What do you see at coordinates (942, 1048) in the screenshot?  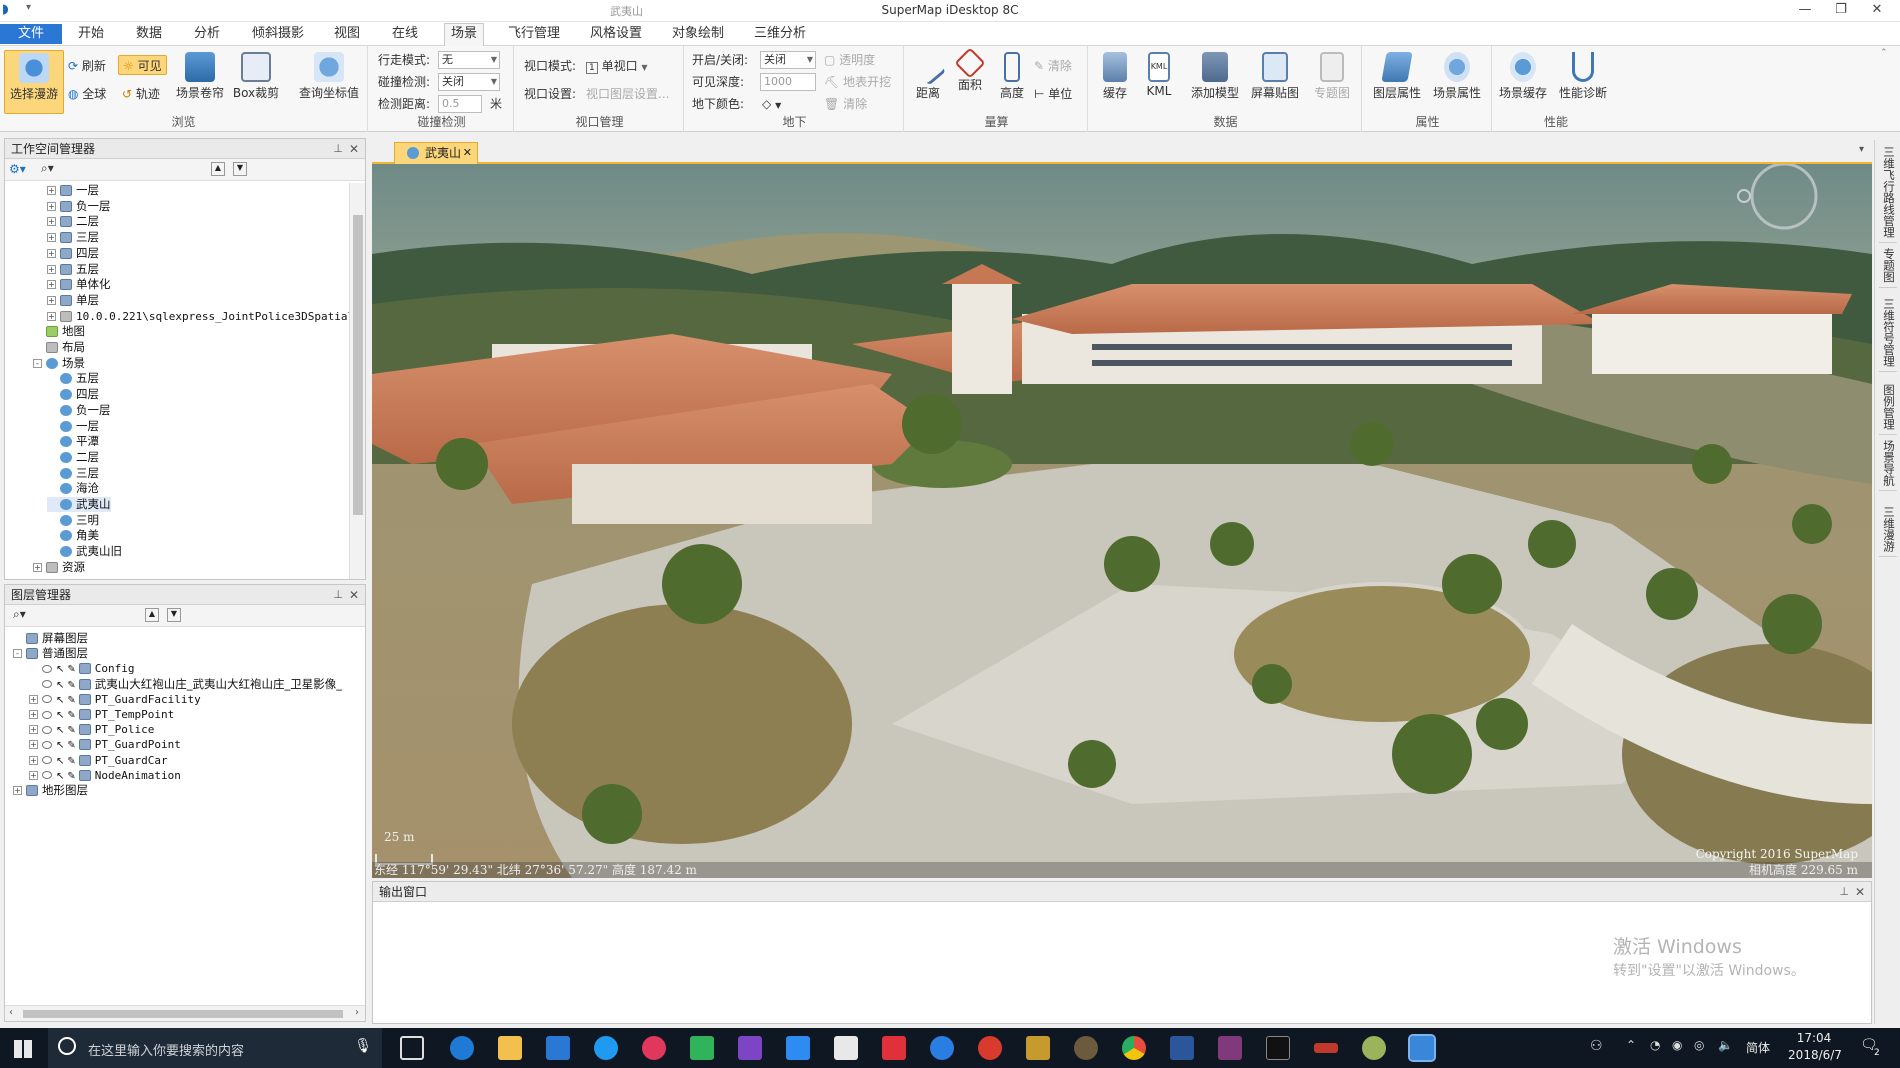 I see `teamviewer-icon` at bounding box center [942, 1048].